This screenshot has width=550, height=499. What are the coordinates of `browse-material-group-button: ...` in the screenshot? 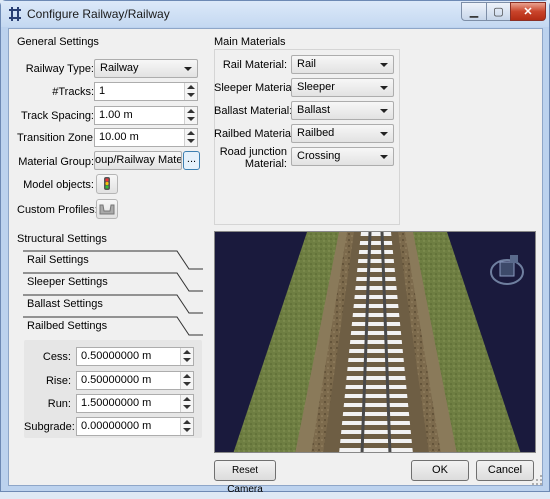 It's located at (191, 160).